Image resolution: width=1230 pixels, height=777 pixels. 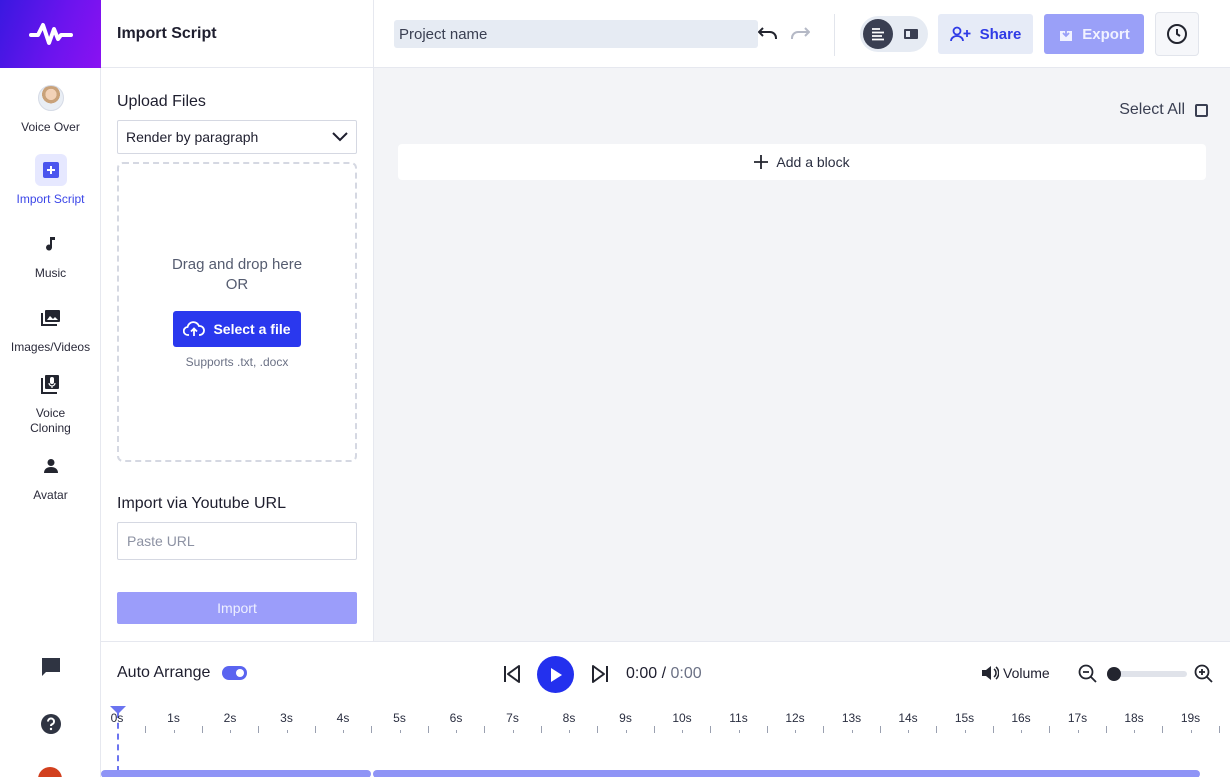 I want to click on share-label: Share, so click(x=1000, y=34).